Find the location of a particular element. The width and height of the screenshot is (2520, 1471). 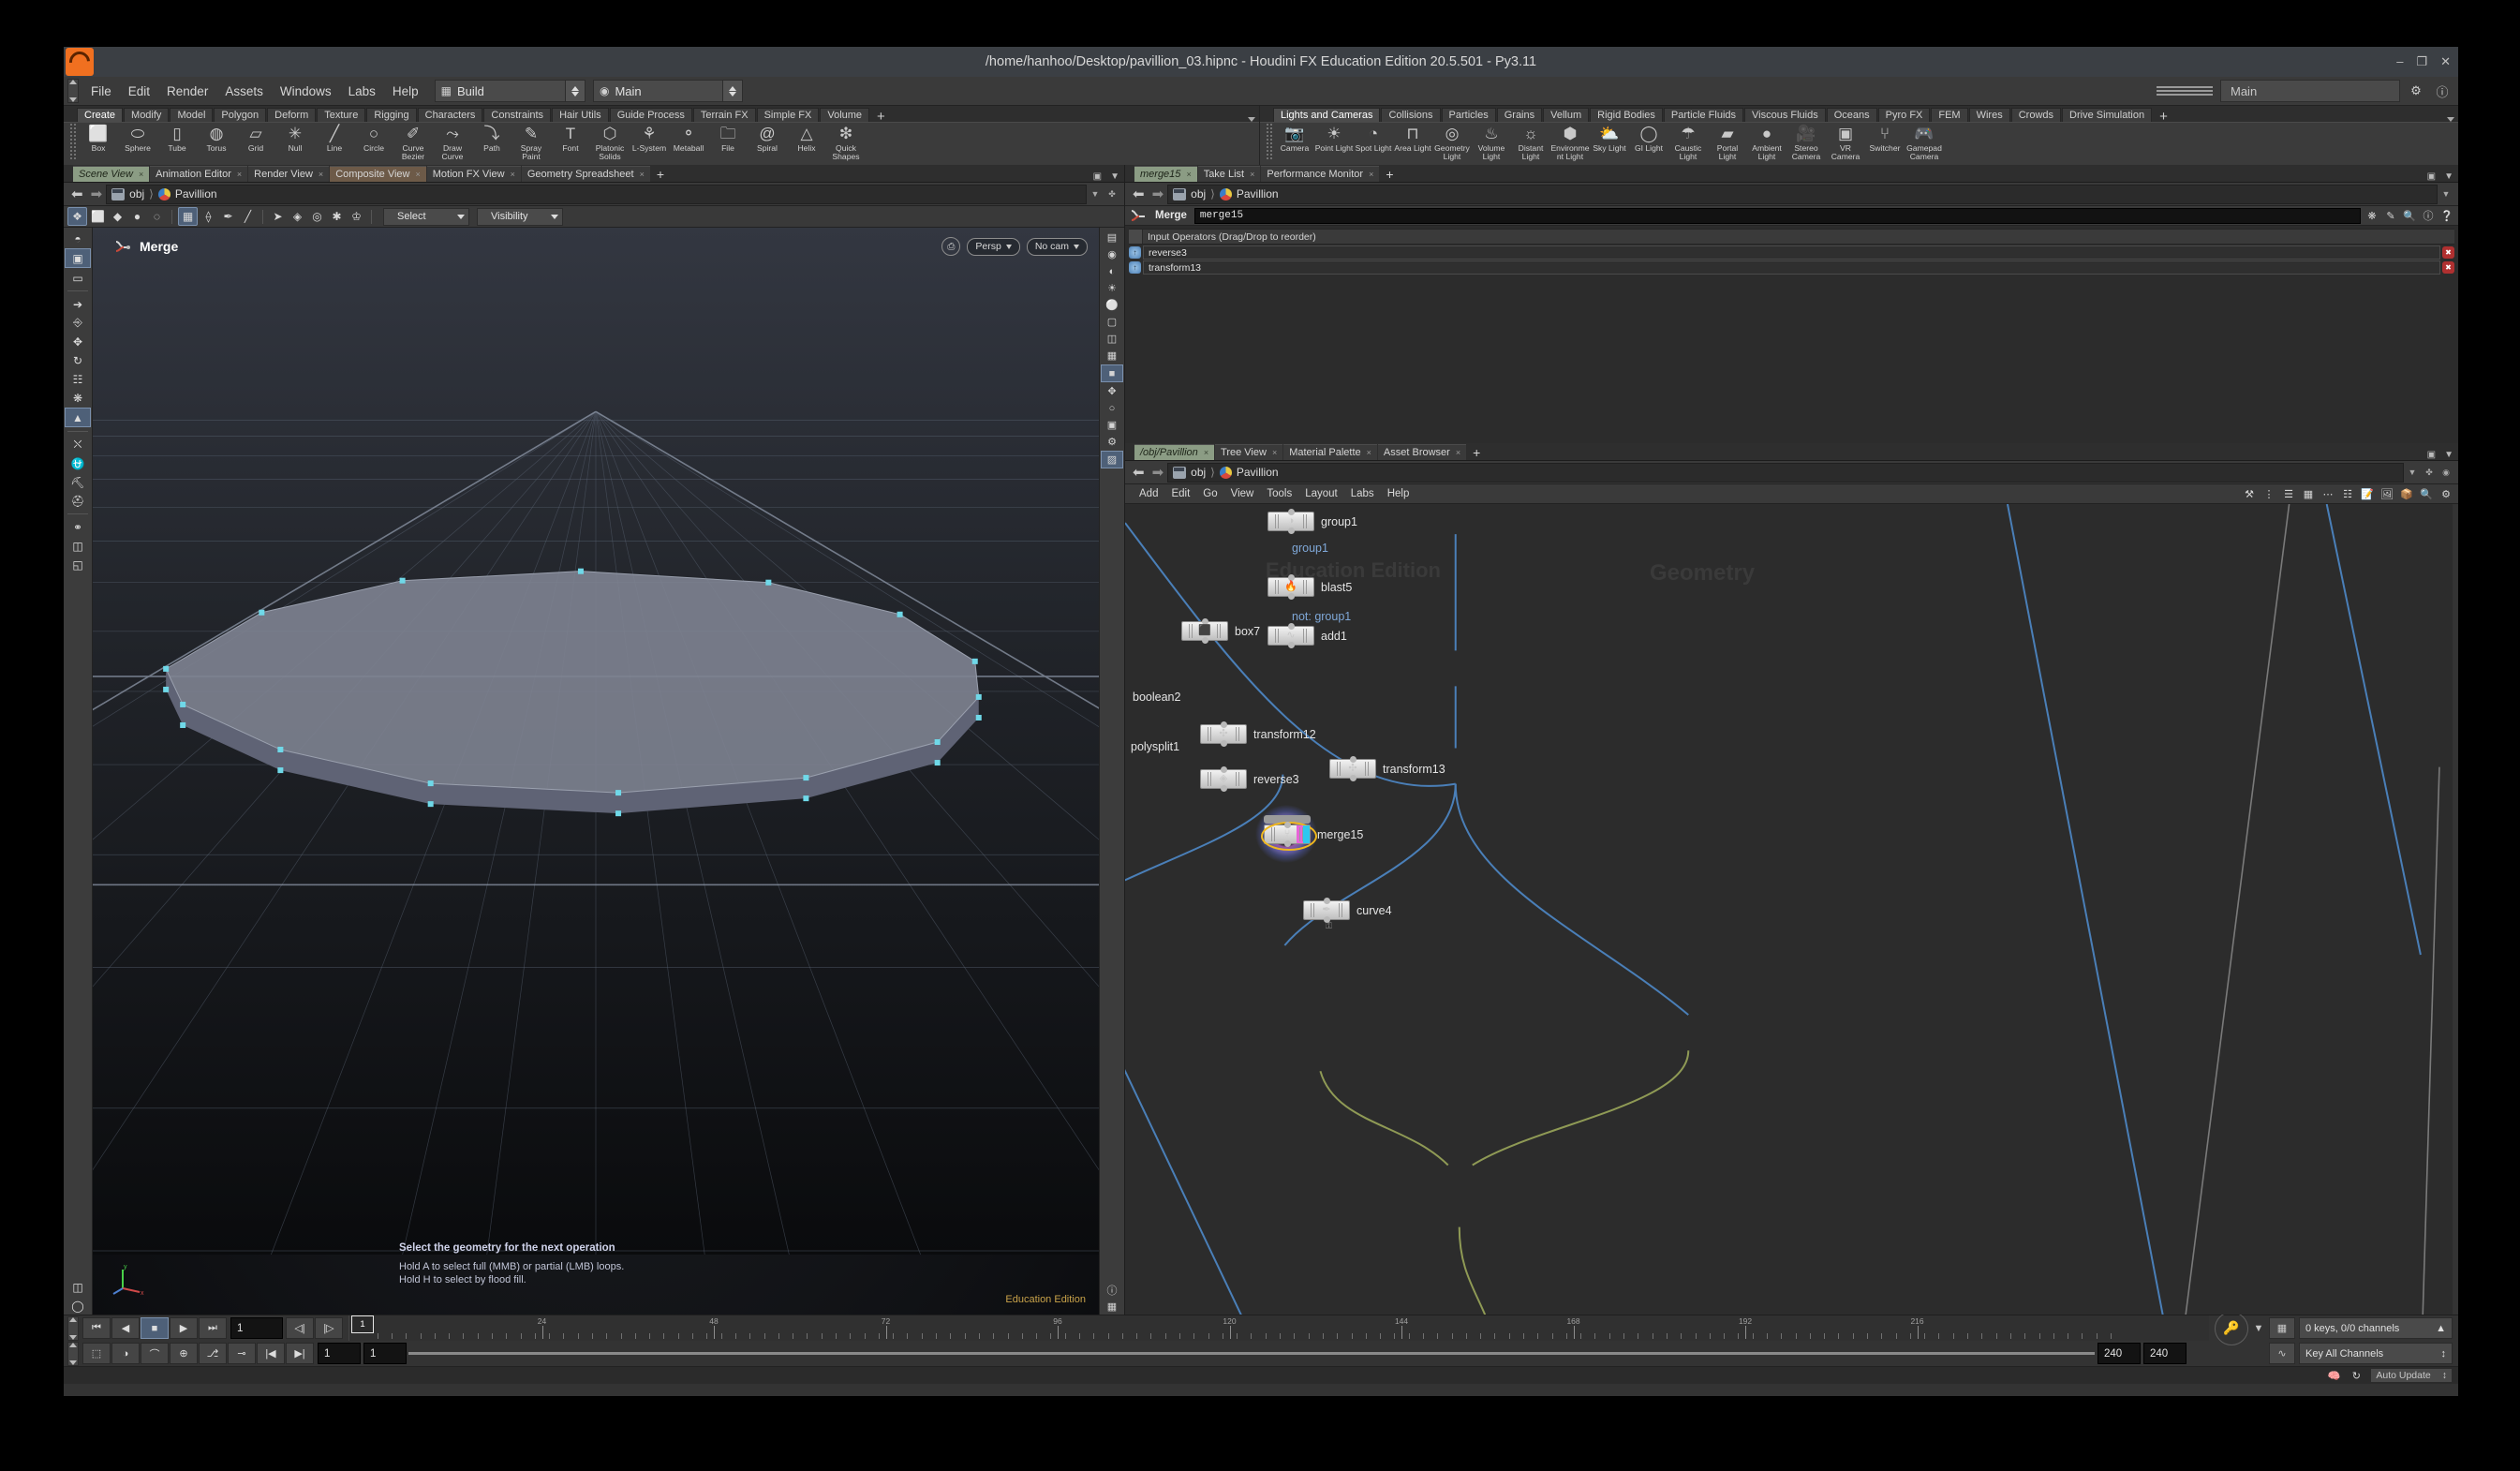

select-groups-icon: ◈ is located at coordinates (297, 217).